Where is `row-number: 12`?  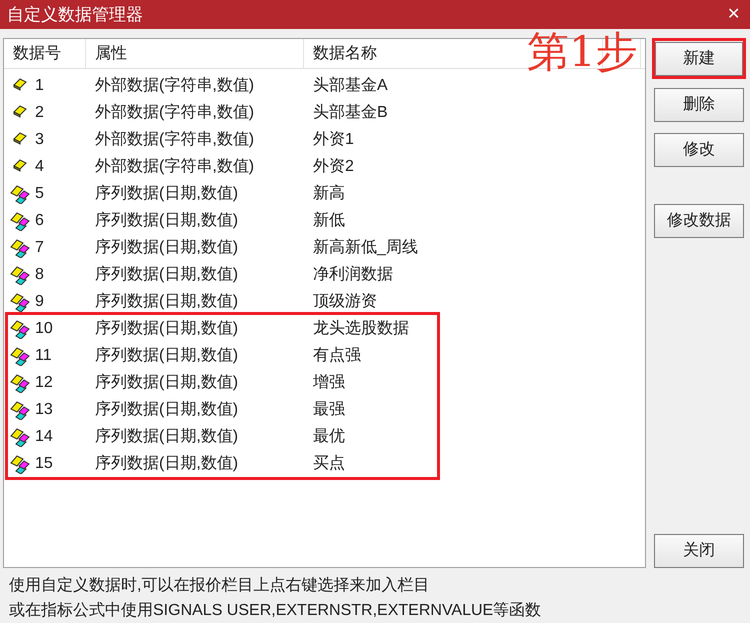
row-number: 12 is located at coordinates (44, 382).